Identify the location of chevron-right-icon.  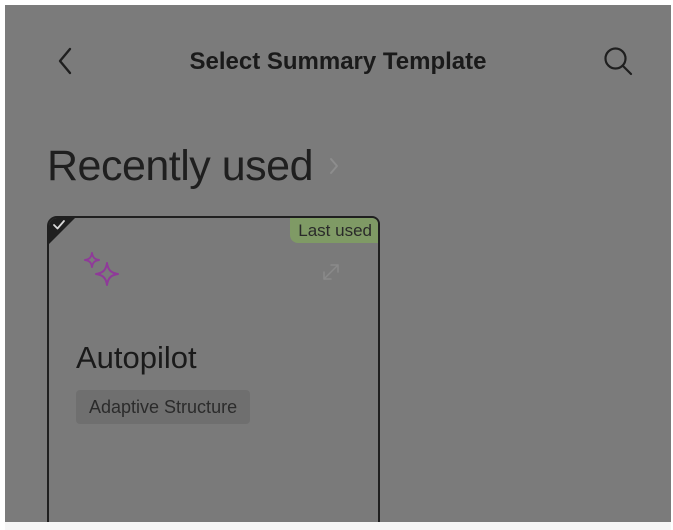
(334, 166).